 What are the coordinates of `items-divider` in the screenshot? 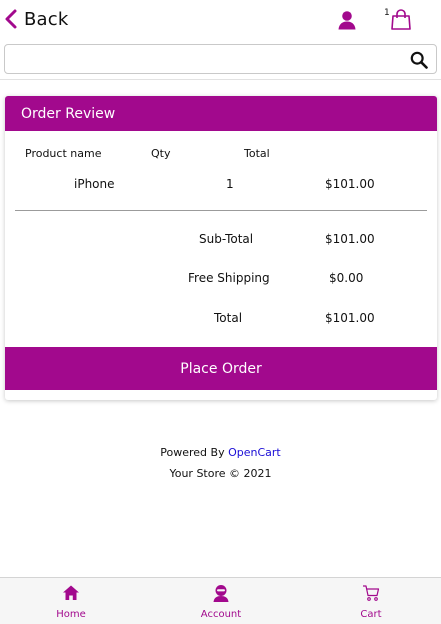 It's located at (221, 210).